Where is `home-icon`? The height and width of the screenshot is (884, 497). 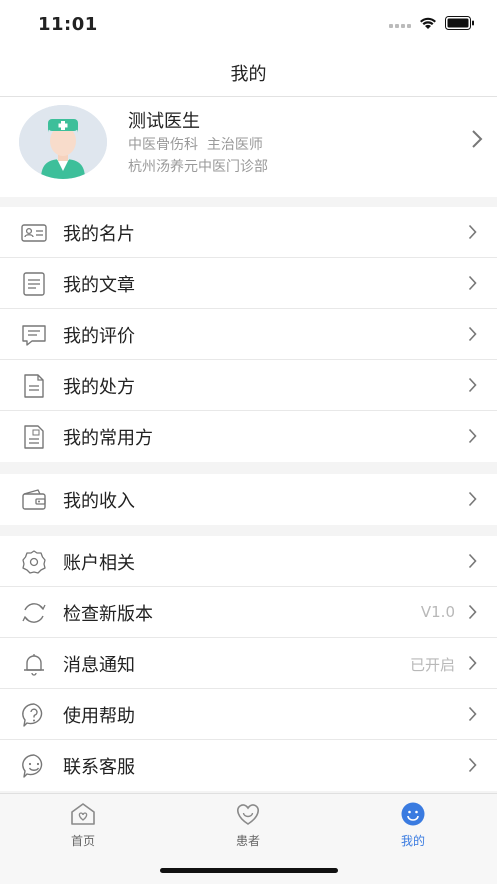
home-icon is located at coordinates (83, 814).